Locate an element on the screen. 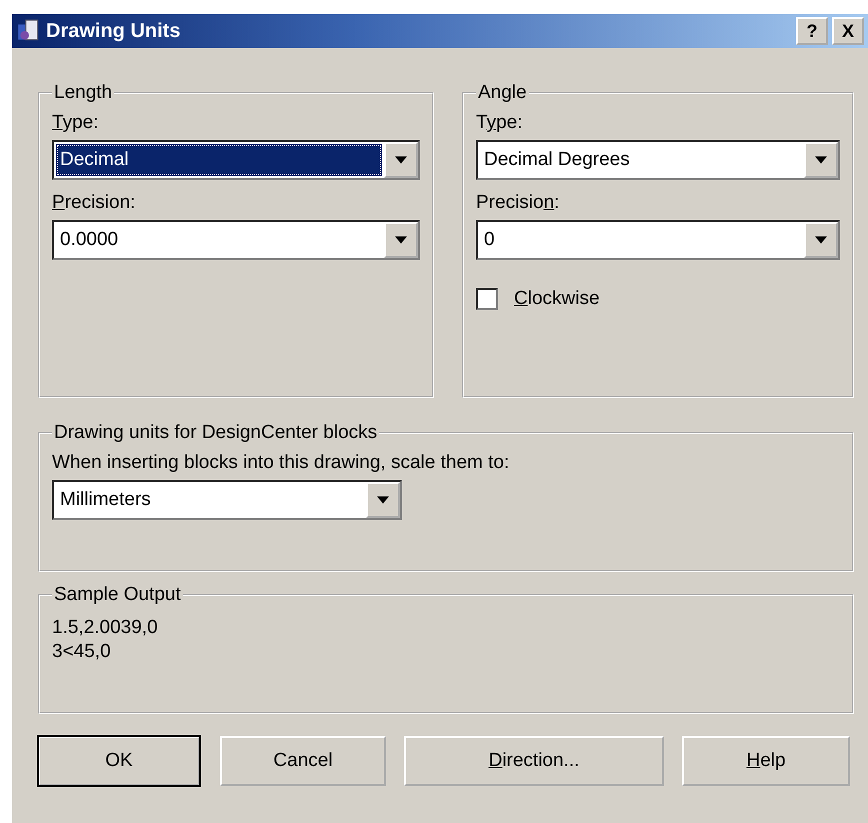 The height and width of the screenshot is (823, 868). dropdown: Millimeters is located at coordinates (227, 500).